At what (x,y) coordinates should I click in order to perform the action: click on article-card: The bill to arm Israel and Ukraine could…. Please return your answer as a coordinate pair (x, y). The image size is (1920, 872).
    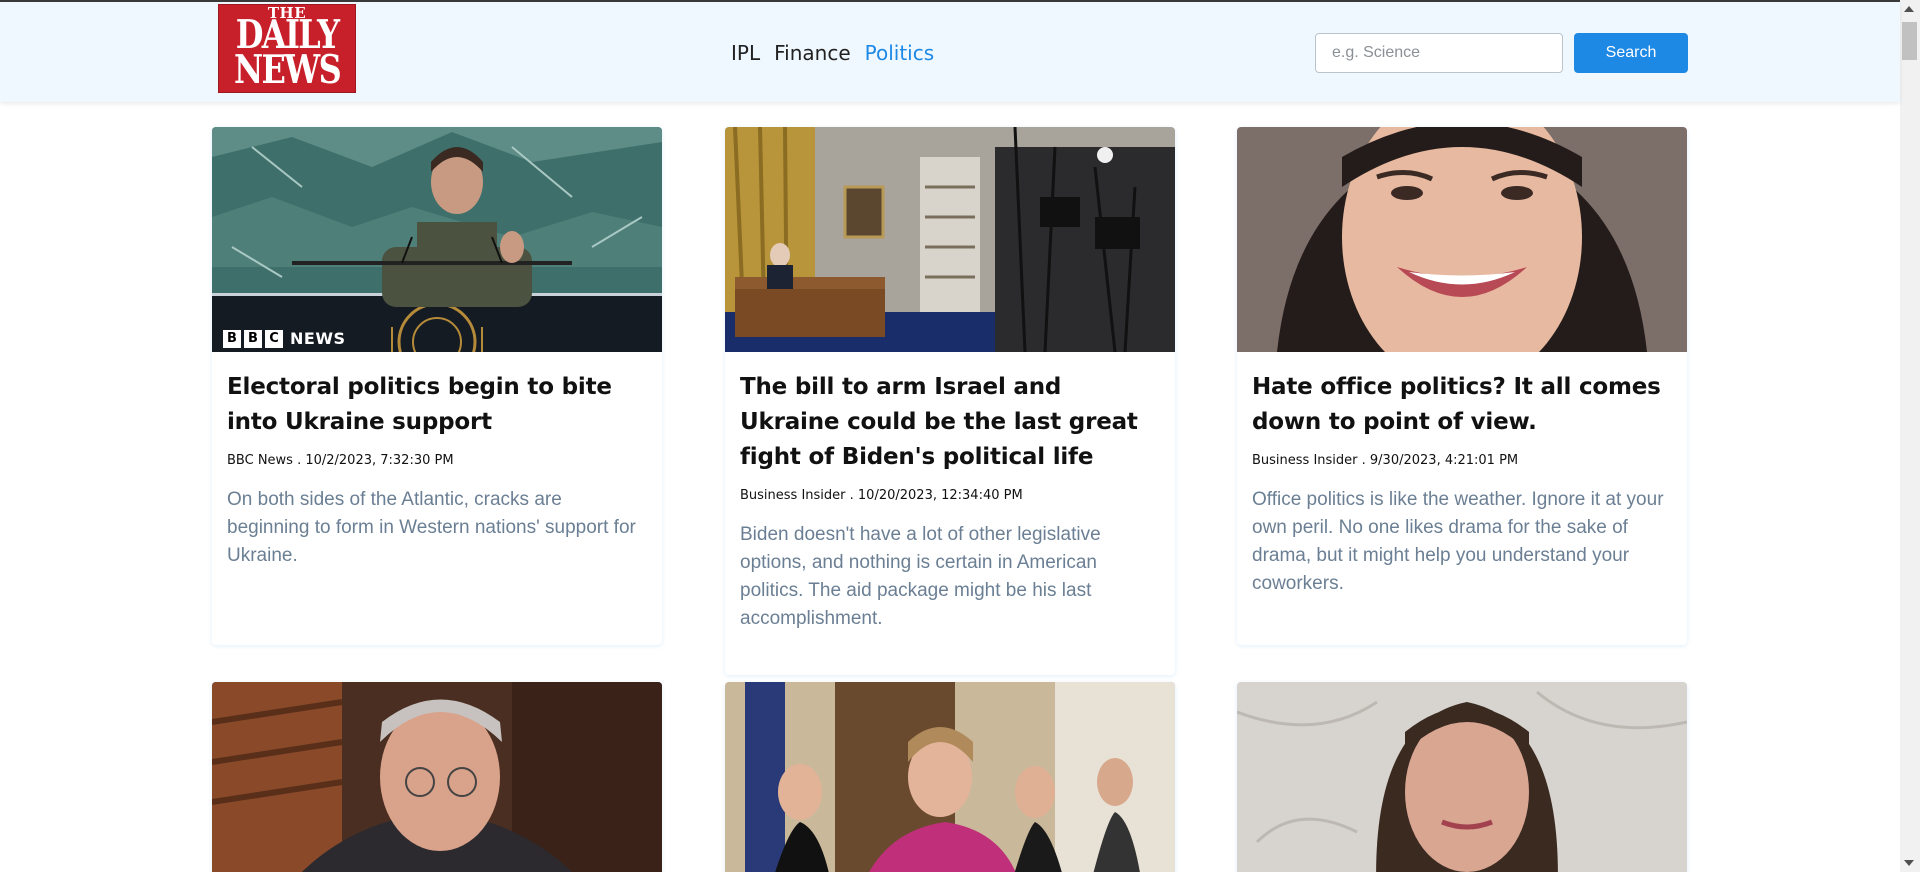
    Looking at the image, I should click on (950, 401).